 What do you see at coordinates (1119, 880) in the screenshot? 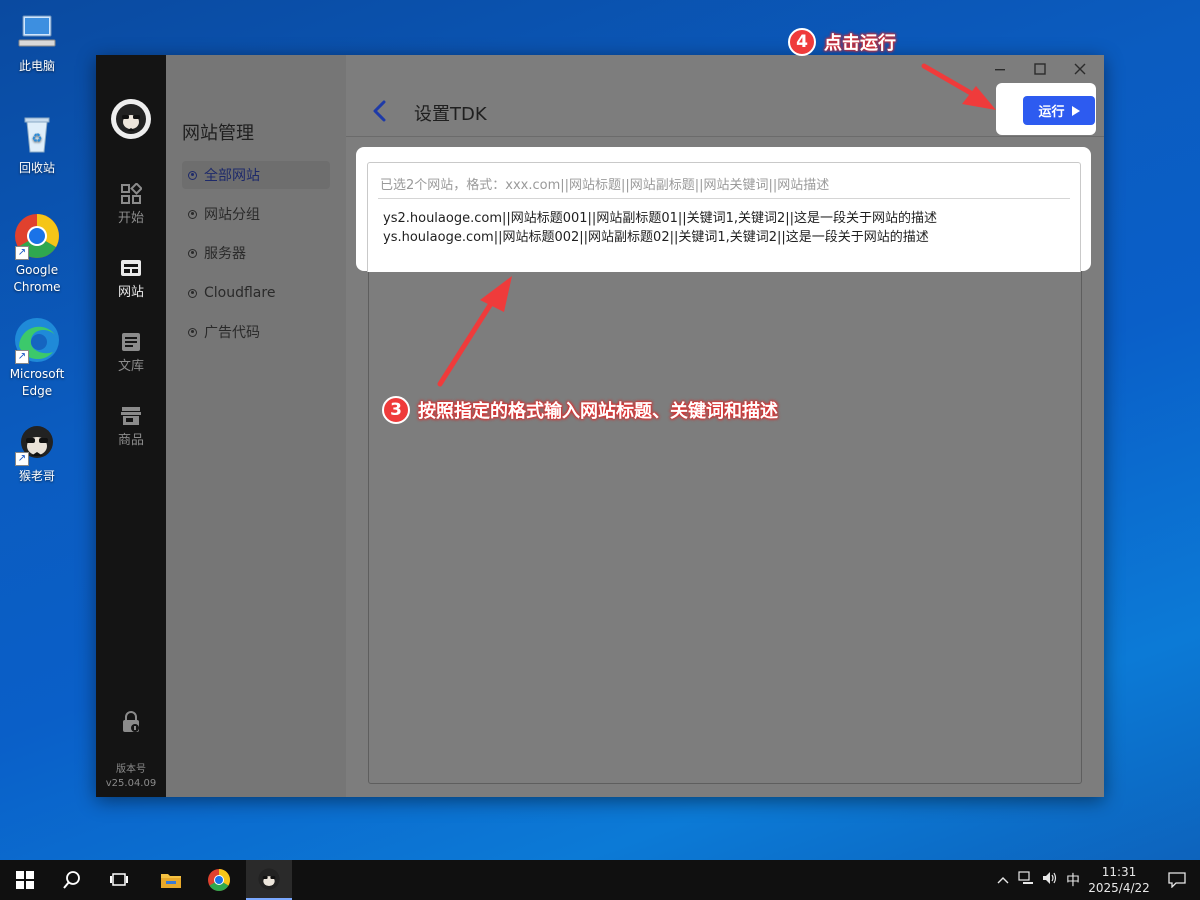
I see `clock: 11:31 2025/4/22` at bounding box center [1119, 880].